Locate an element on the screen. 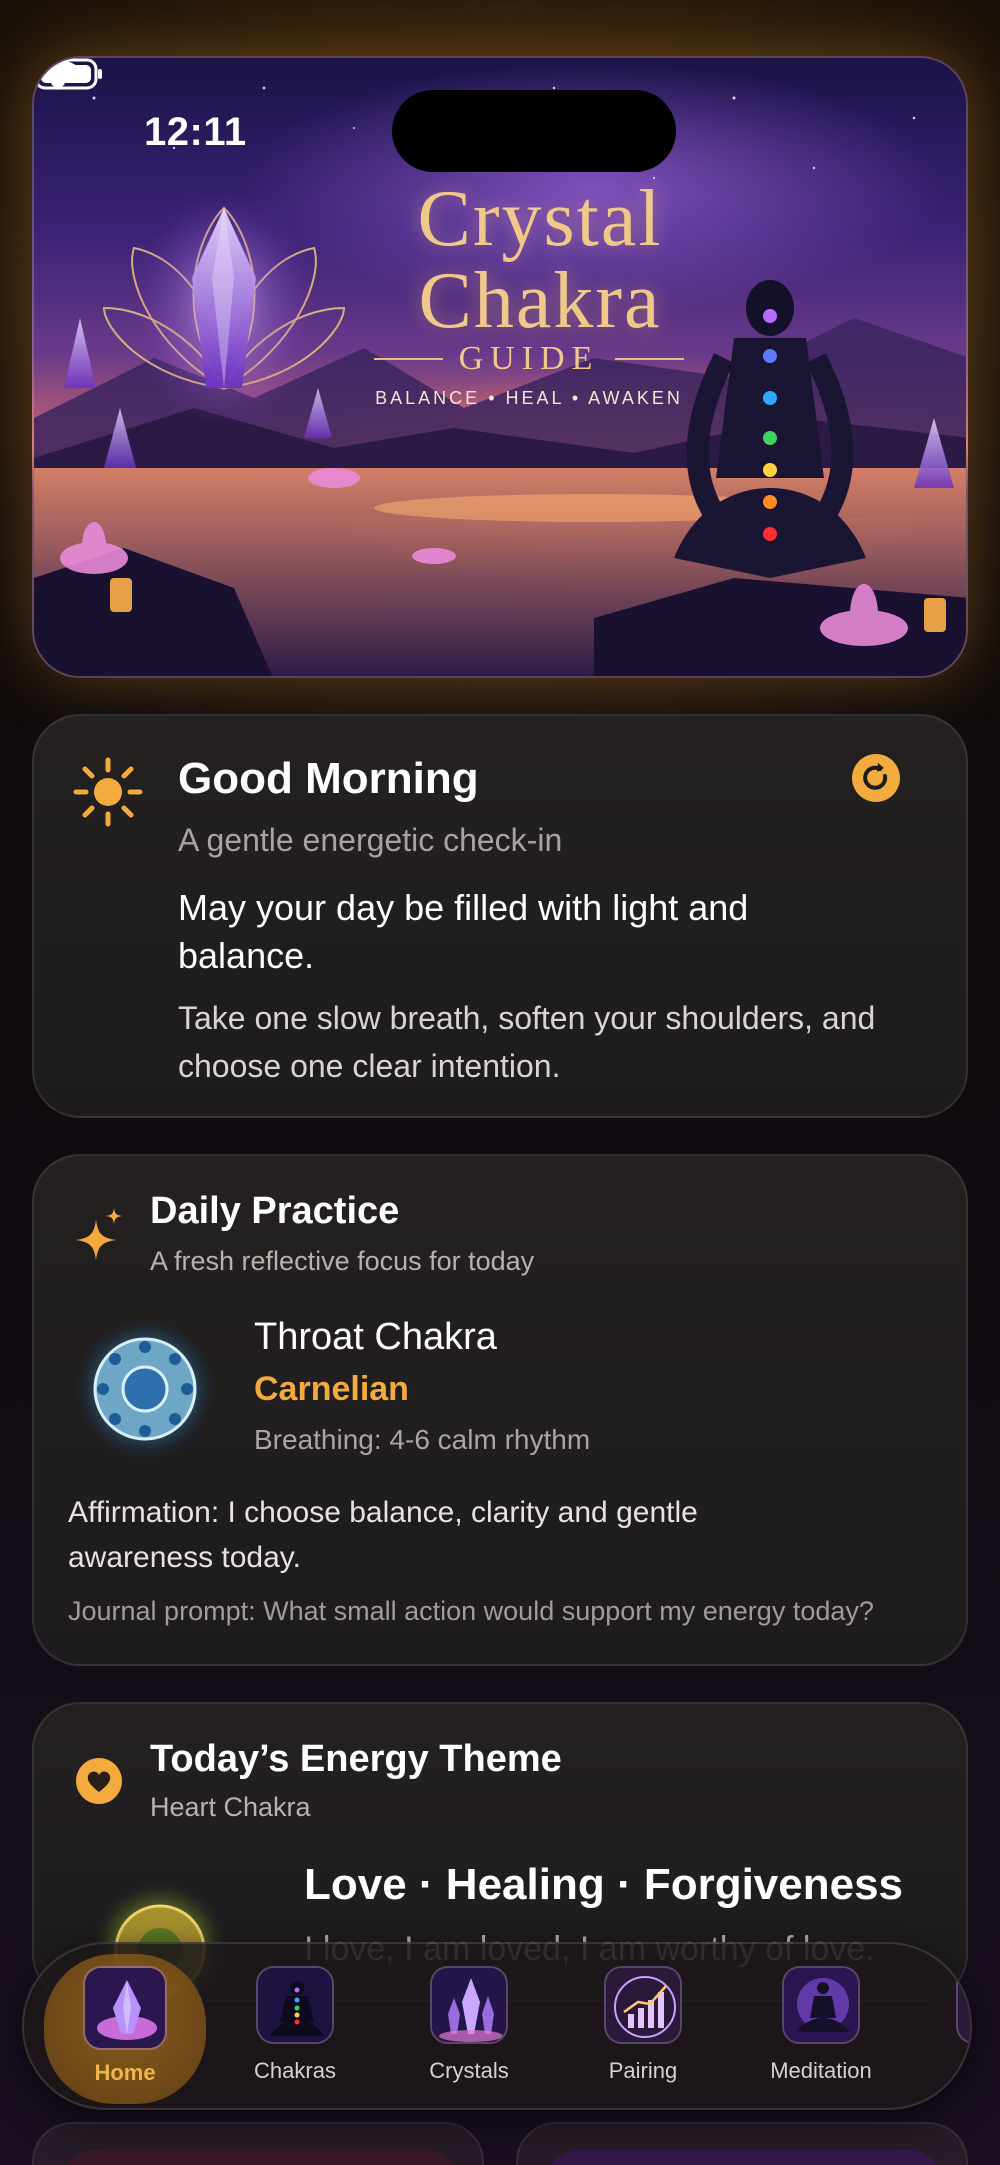  tab-journal-label: Jo is located at coordinates (945, 2071).